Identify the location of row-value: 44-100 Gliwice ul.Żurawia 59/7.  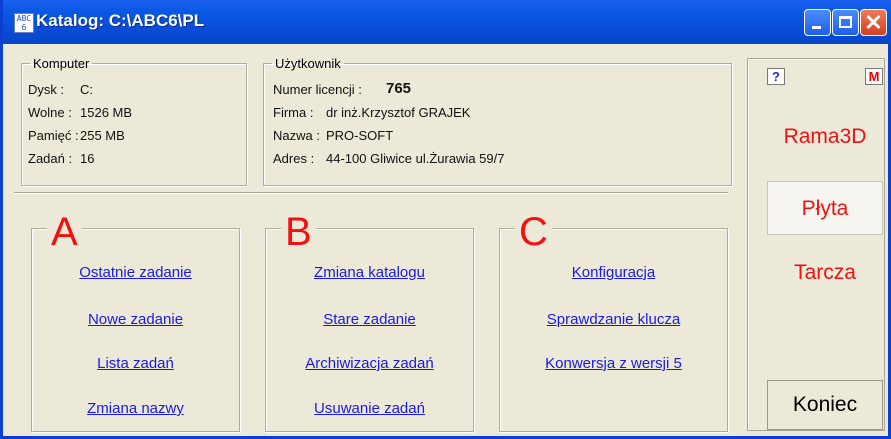
(415, 158).